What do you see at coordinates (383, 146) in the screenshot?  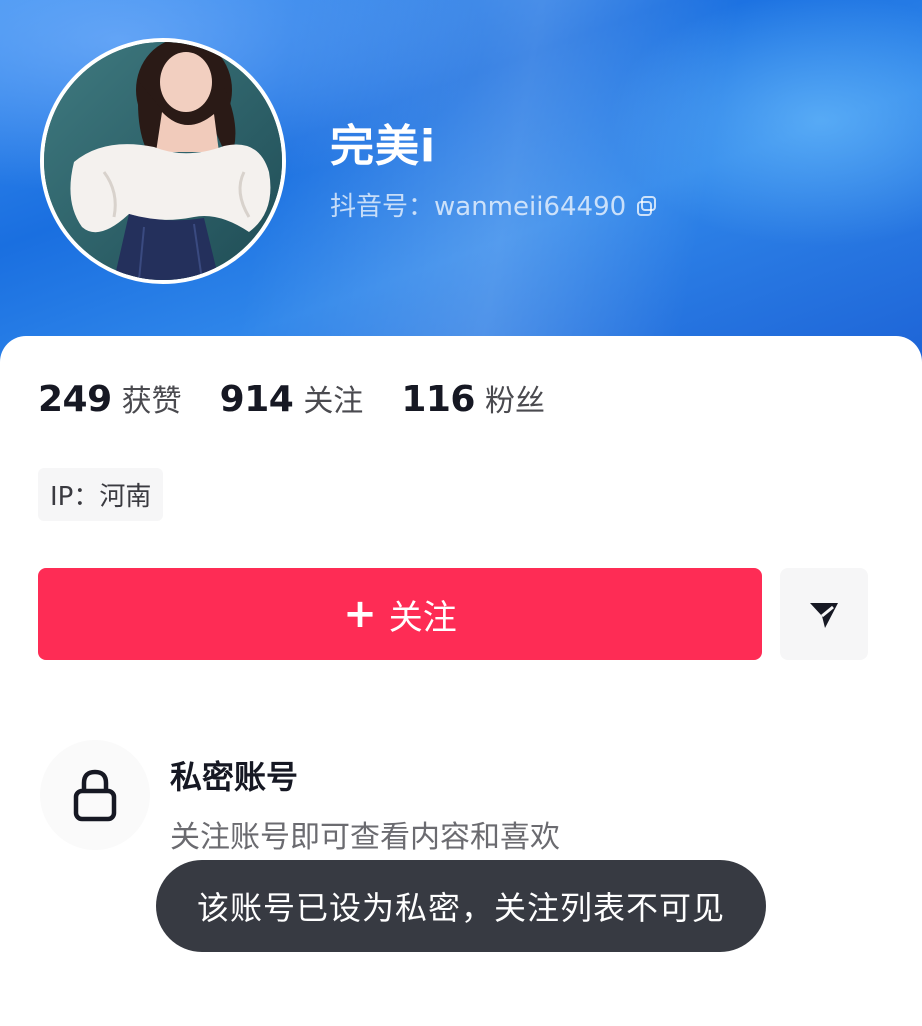 I see `username: 完美i` at bounding box center [383, 146].